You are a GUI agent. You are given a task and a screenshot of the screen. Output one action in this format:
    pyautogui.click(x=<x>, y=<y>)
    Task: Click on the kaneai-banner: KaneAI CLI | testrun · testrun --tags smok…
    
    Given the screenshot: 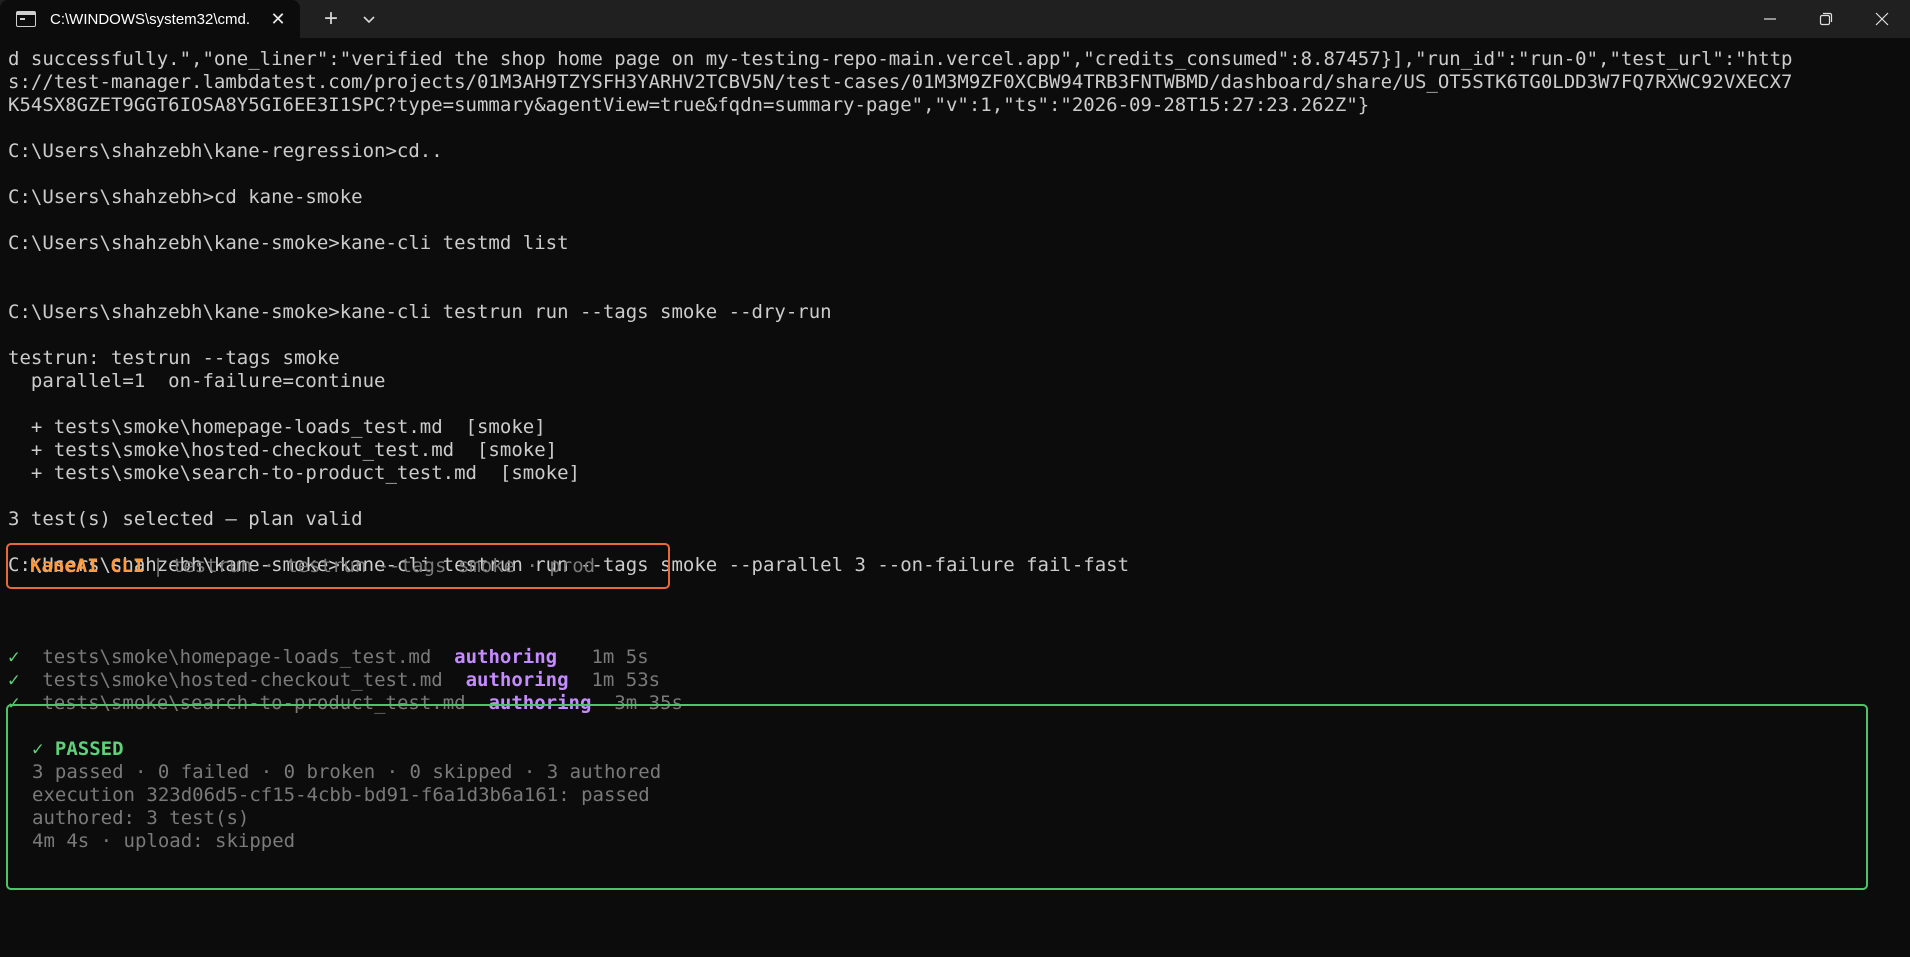 What is the action you would take?
    pyautogui.click(x=338, y=566)
    